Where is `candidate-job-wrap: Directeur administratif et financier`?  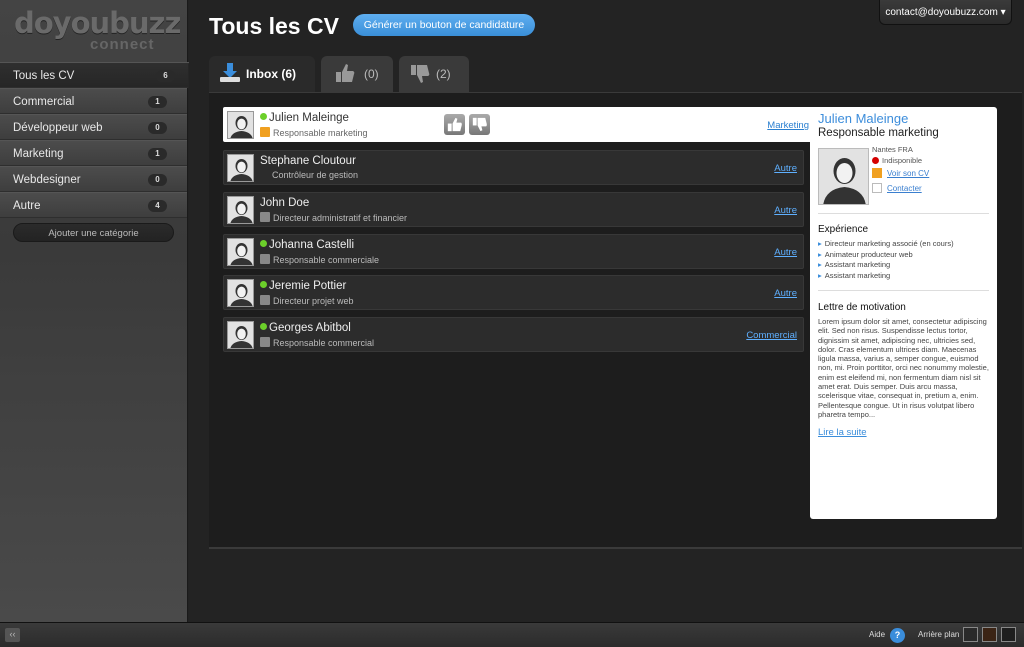
candidate-job-wrap: Directeur administratif et financier is located at coordinates (333, 217).